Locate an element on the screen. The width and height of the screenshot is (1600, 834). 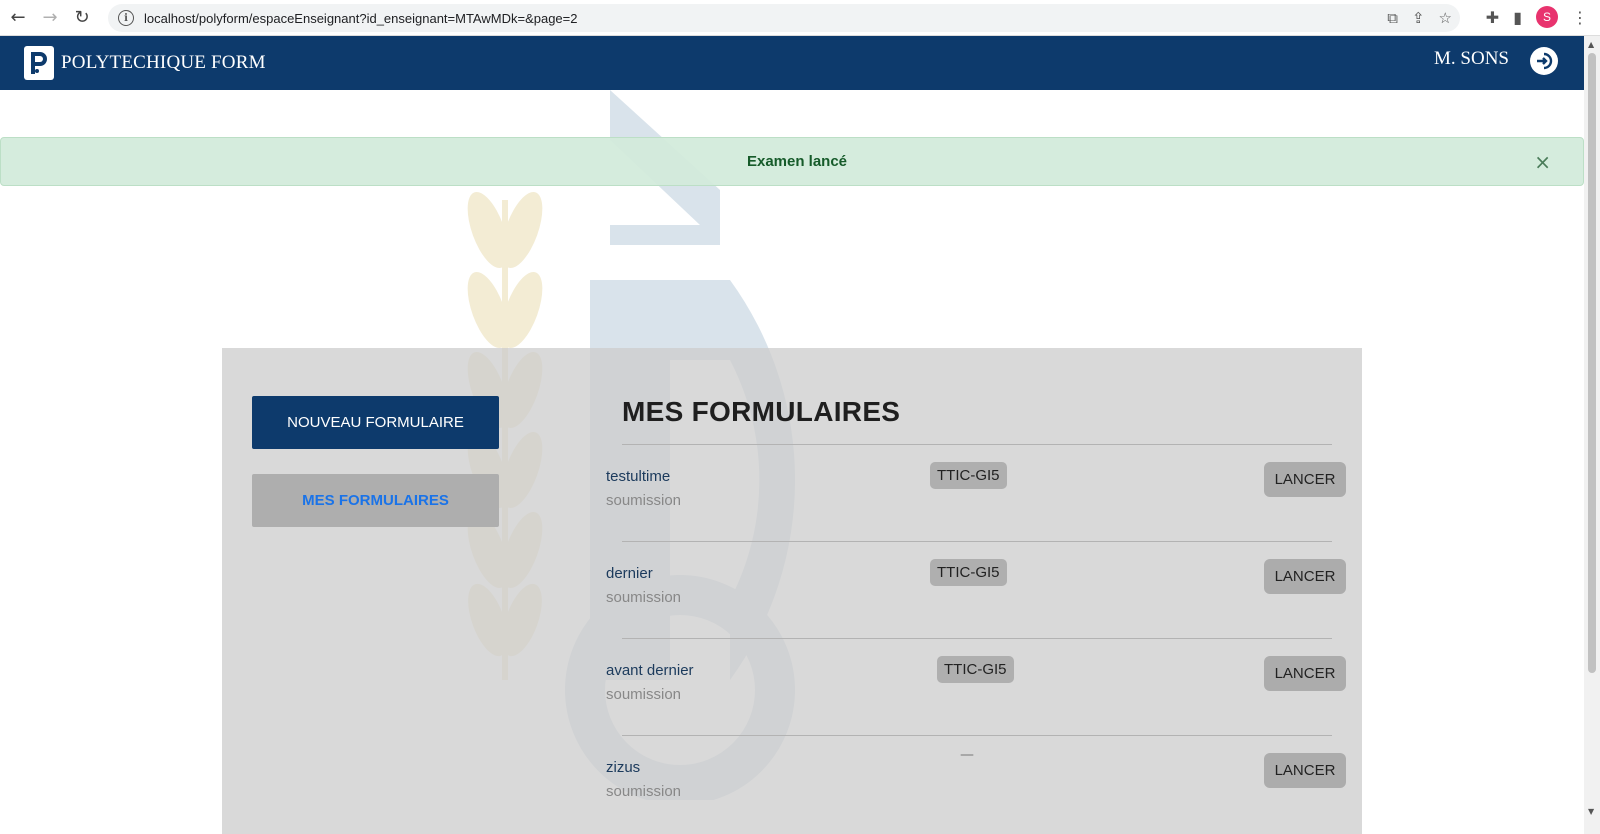
app-navbar: POLYTECHIQUE FORM M. SONS is located at coordinates (792, 63).